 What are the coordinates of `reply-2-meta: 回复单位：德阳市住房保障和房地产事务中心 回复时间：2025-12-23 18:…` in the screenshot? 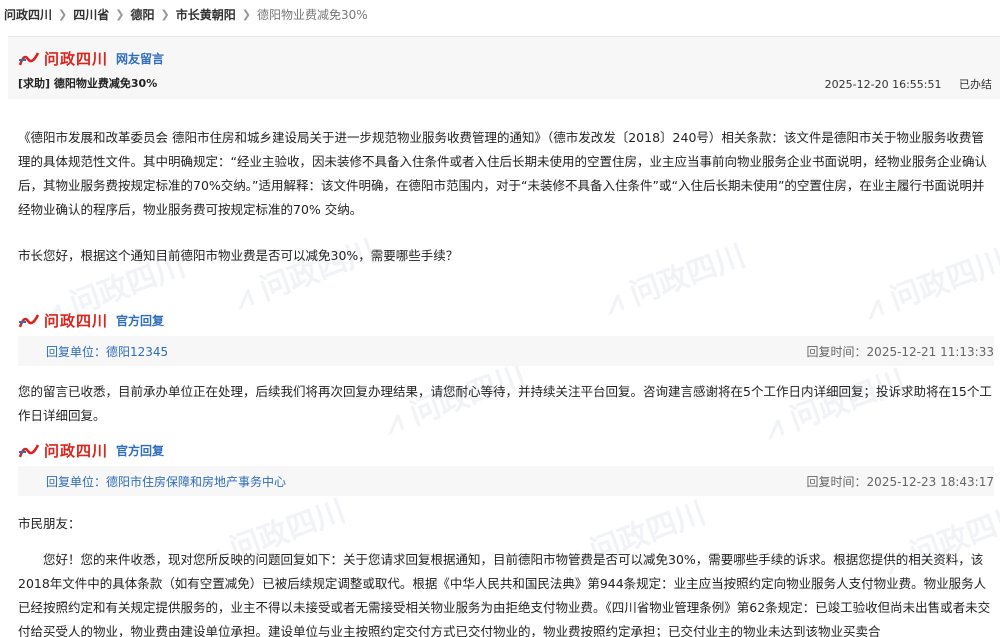 It's located at (506, 481).